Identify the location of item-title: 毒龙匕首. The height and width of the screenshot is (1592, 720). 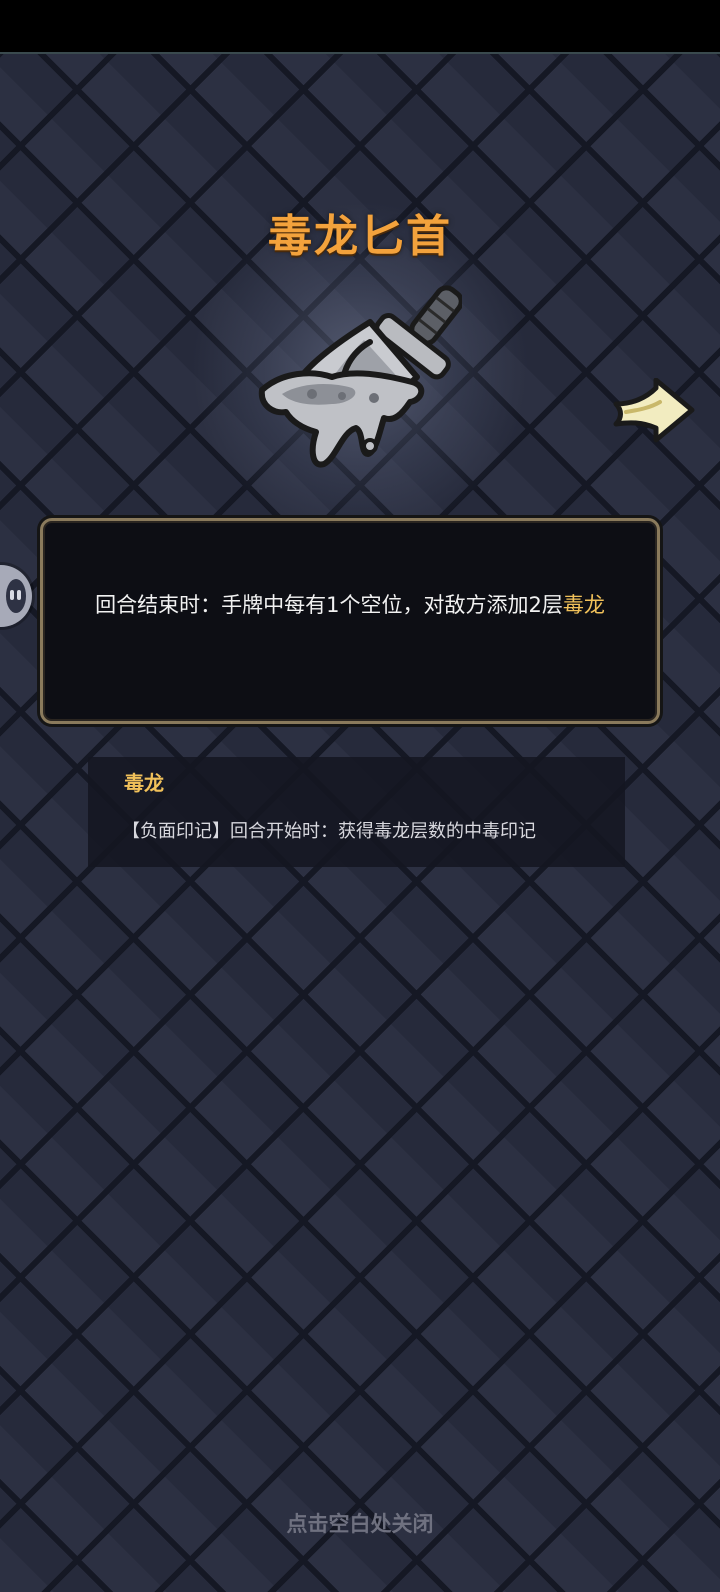
(360, 236).